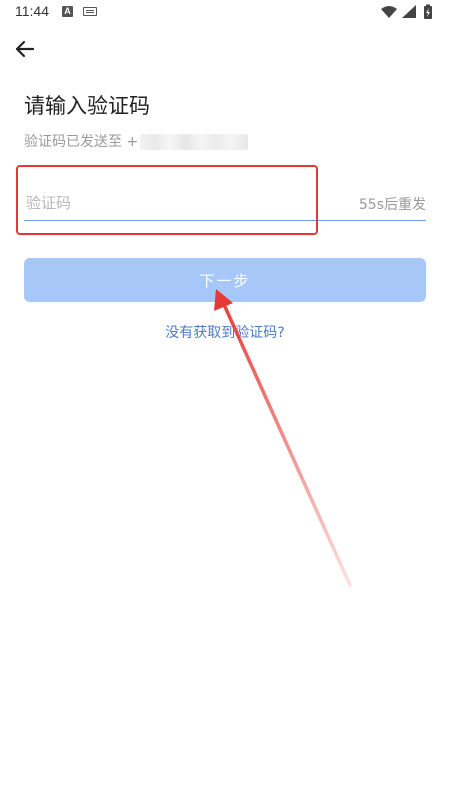  Describe the element at coordinates (283, 438) in the screenshot. I see `annotation-arrow` at that location.